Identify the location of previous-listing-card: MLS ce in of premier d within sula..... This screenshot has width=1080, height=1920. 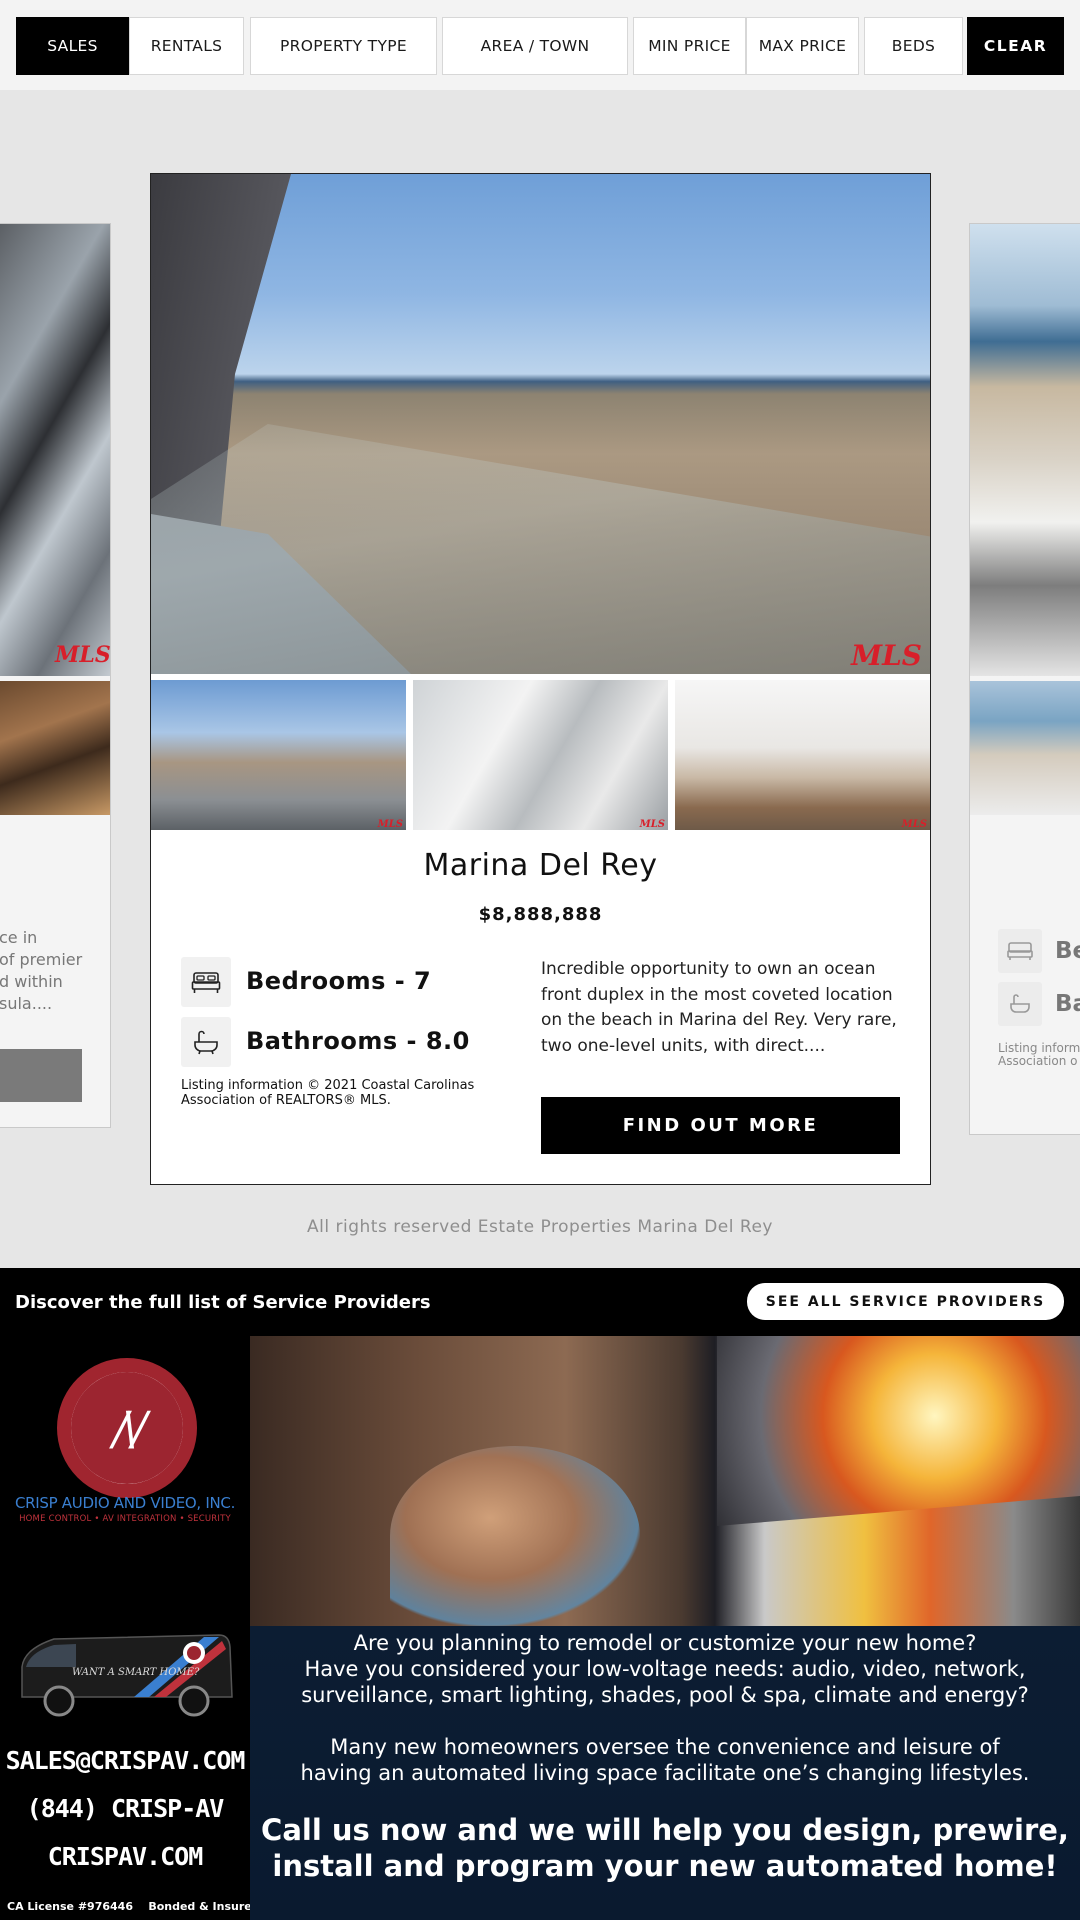
(55, 675).